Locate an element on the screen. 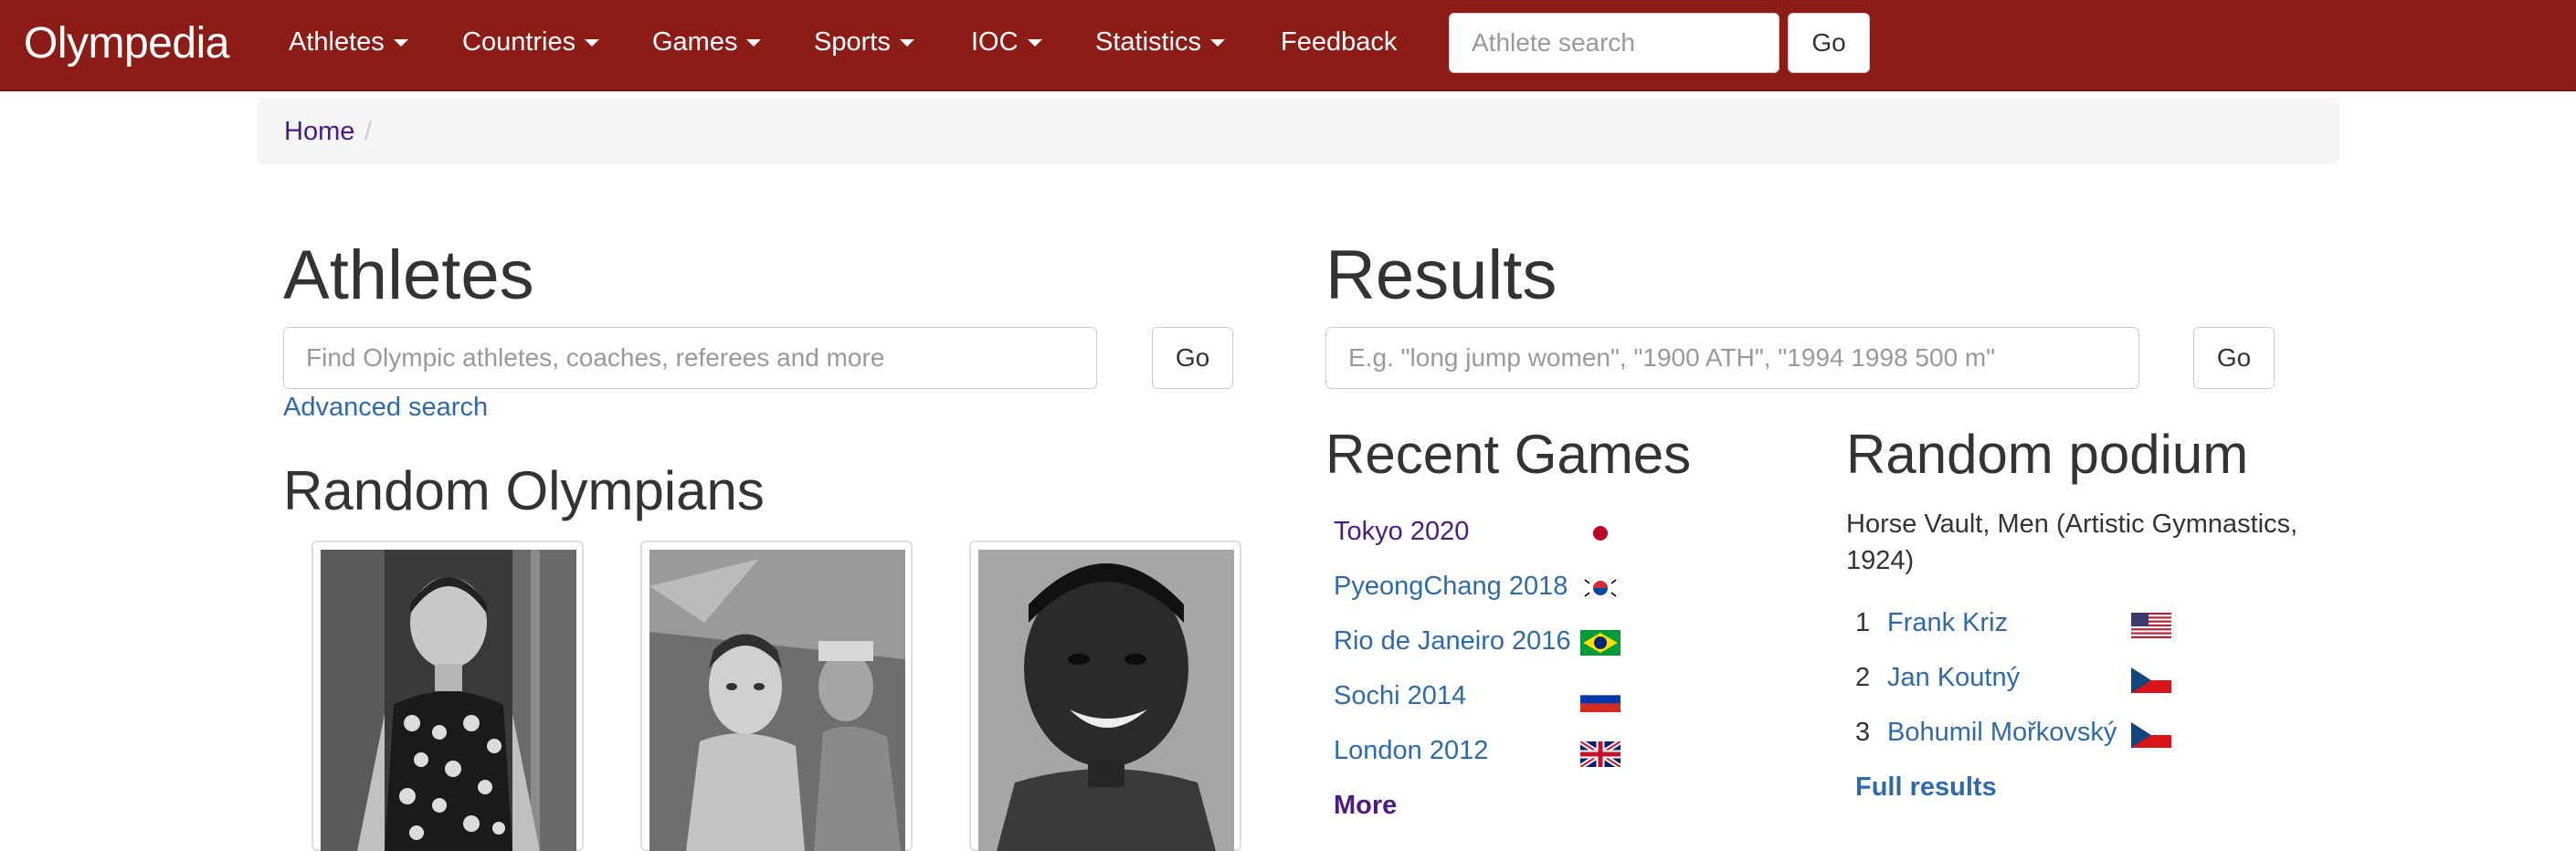 The width and height of the screenshot is (2576, 851). brazil-flag-icon is located at coordinates (1601, 643).